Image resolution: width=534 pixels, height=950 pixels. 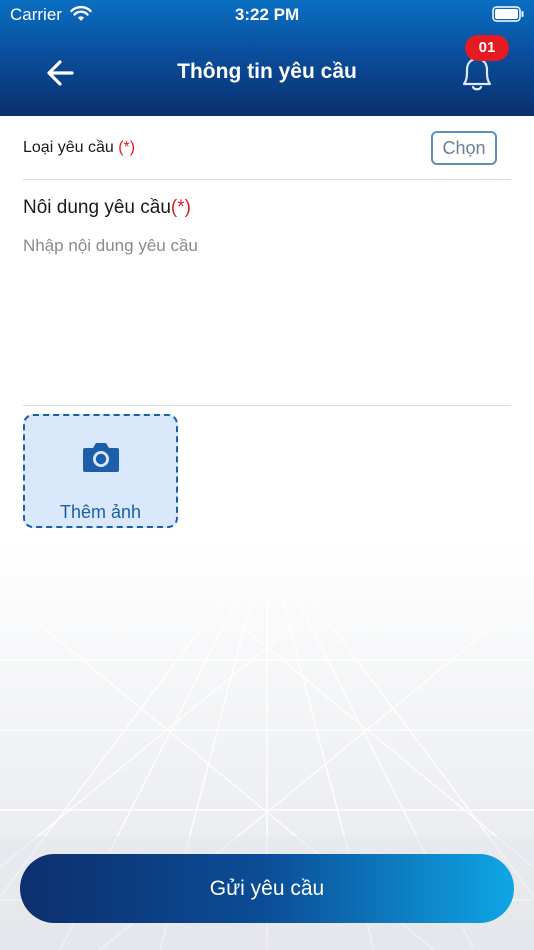 What do you see at coordinates (464, 148) in the screenshot?
I see `choose-request-type-button: Chọn` at bounding box center [464, 148].